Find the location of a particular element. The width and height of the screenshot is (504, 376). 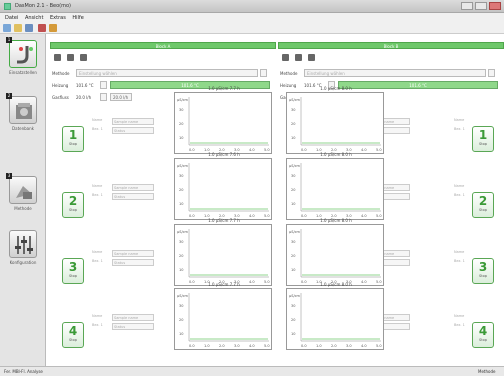

status-mode: Methode is located at coordinates (487, 371).